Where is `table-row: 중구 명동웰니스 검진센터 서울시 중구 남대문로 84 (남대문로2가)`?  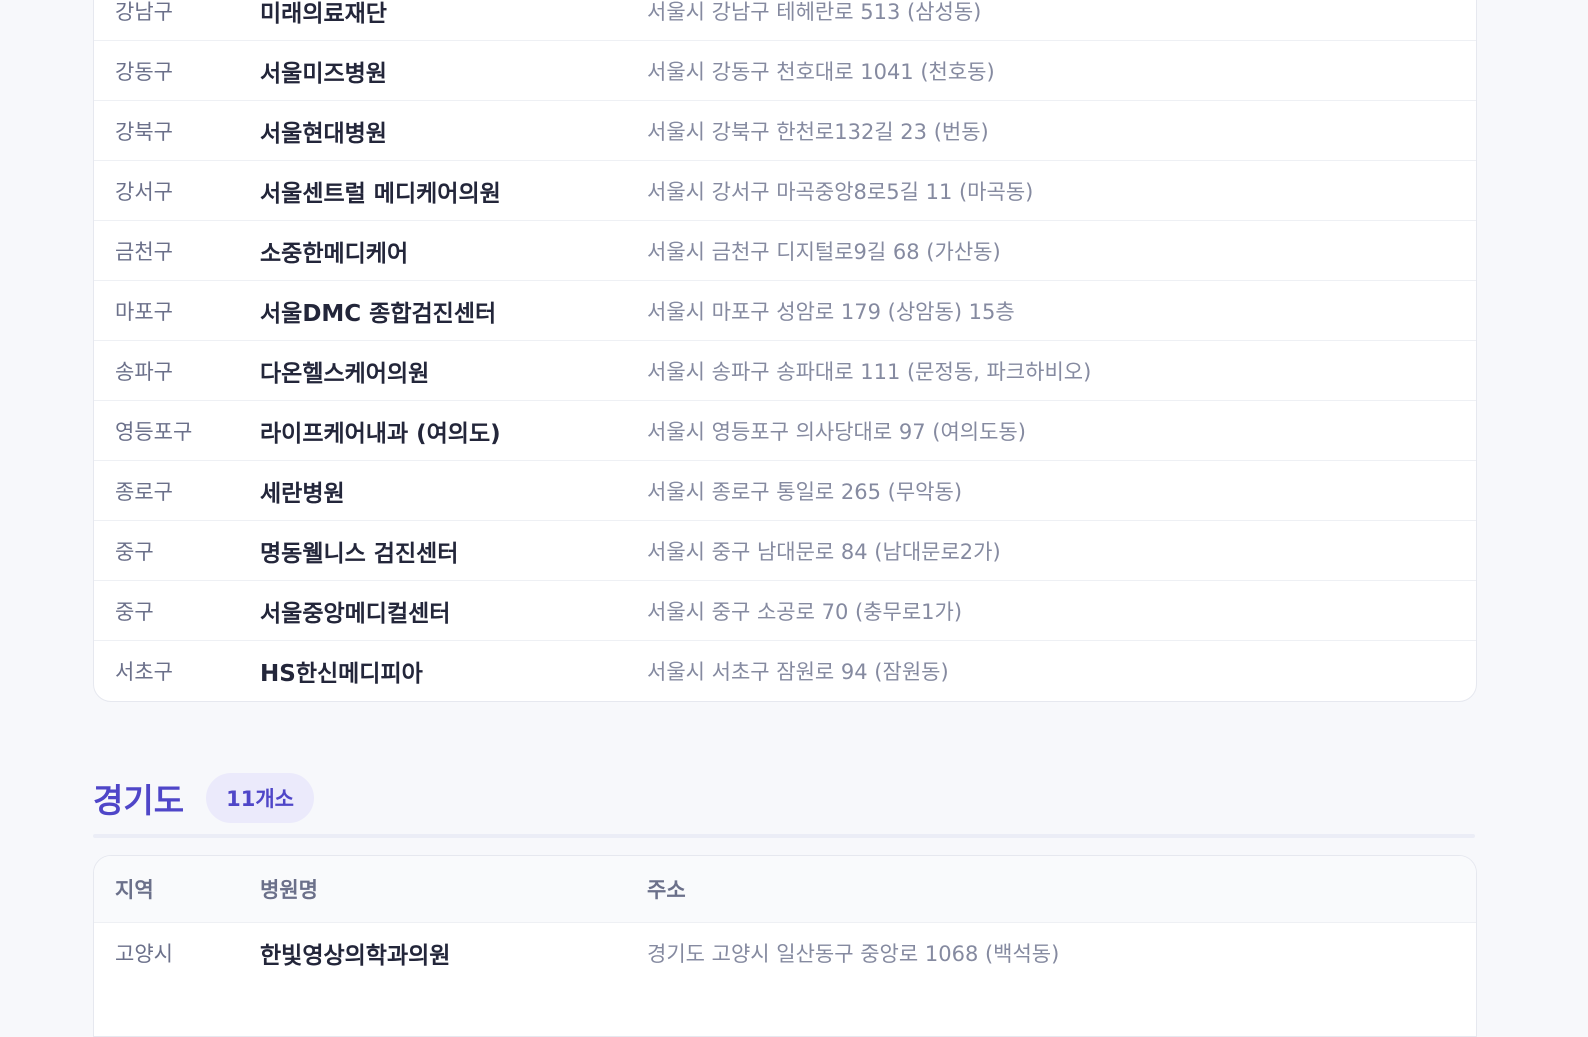 table-row: 중구 명동웰니스 검진센터 서울시 중구 남대문로 84 (남대문로2가) is located at coordinates (785, 551).